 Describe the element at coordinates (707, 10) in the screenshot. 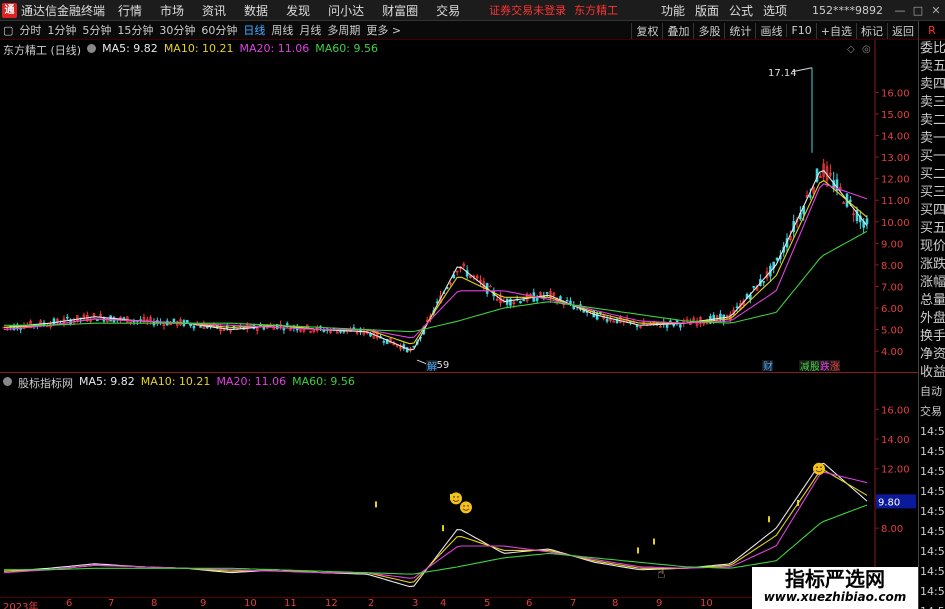

I see `menu-banmian: 版面` at that location.